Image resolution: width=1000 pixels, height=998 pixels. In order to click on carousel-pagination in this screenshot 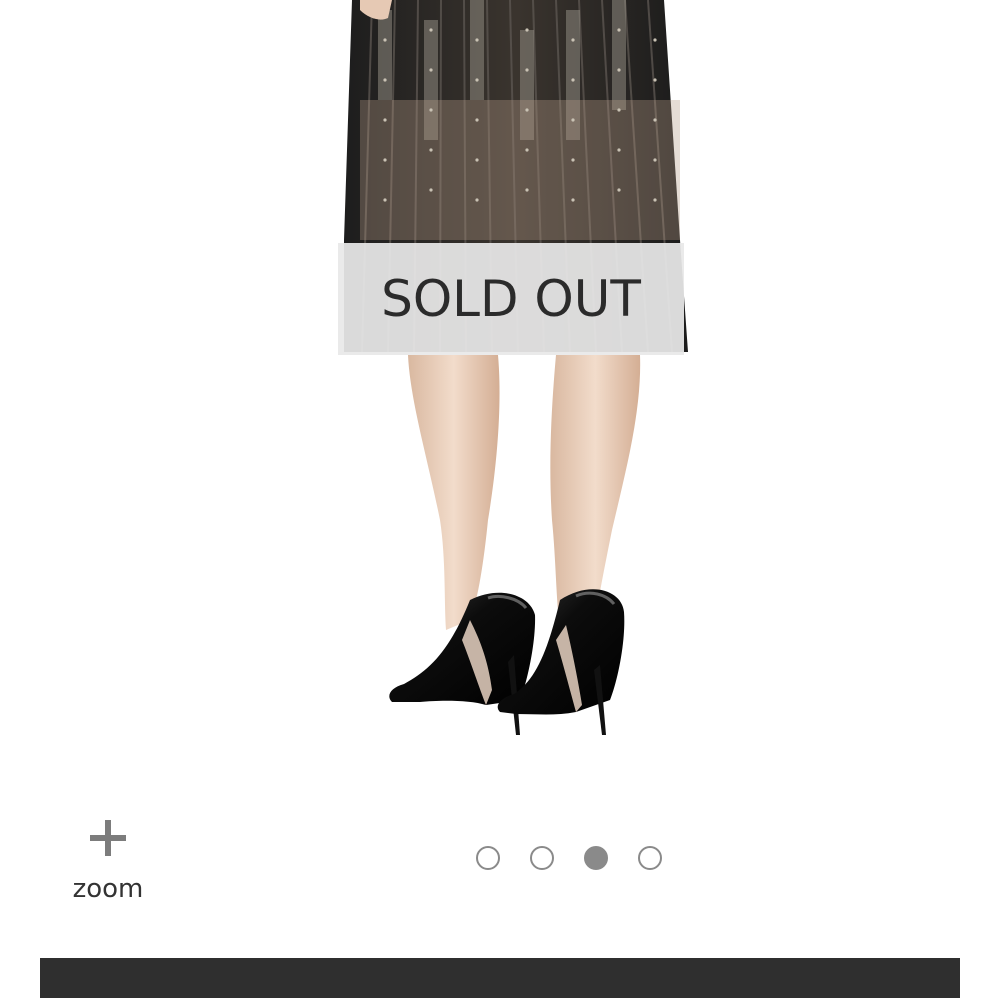, I will do `click(569, 862)`.